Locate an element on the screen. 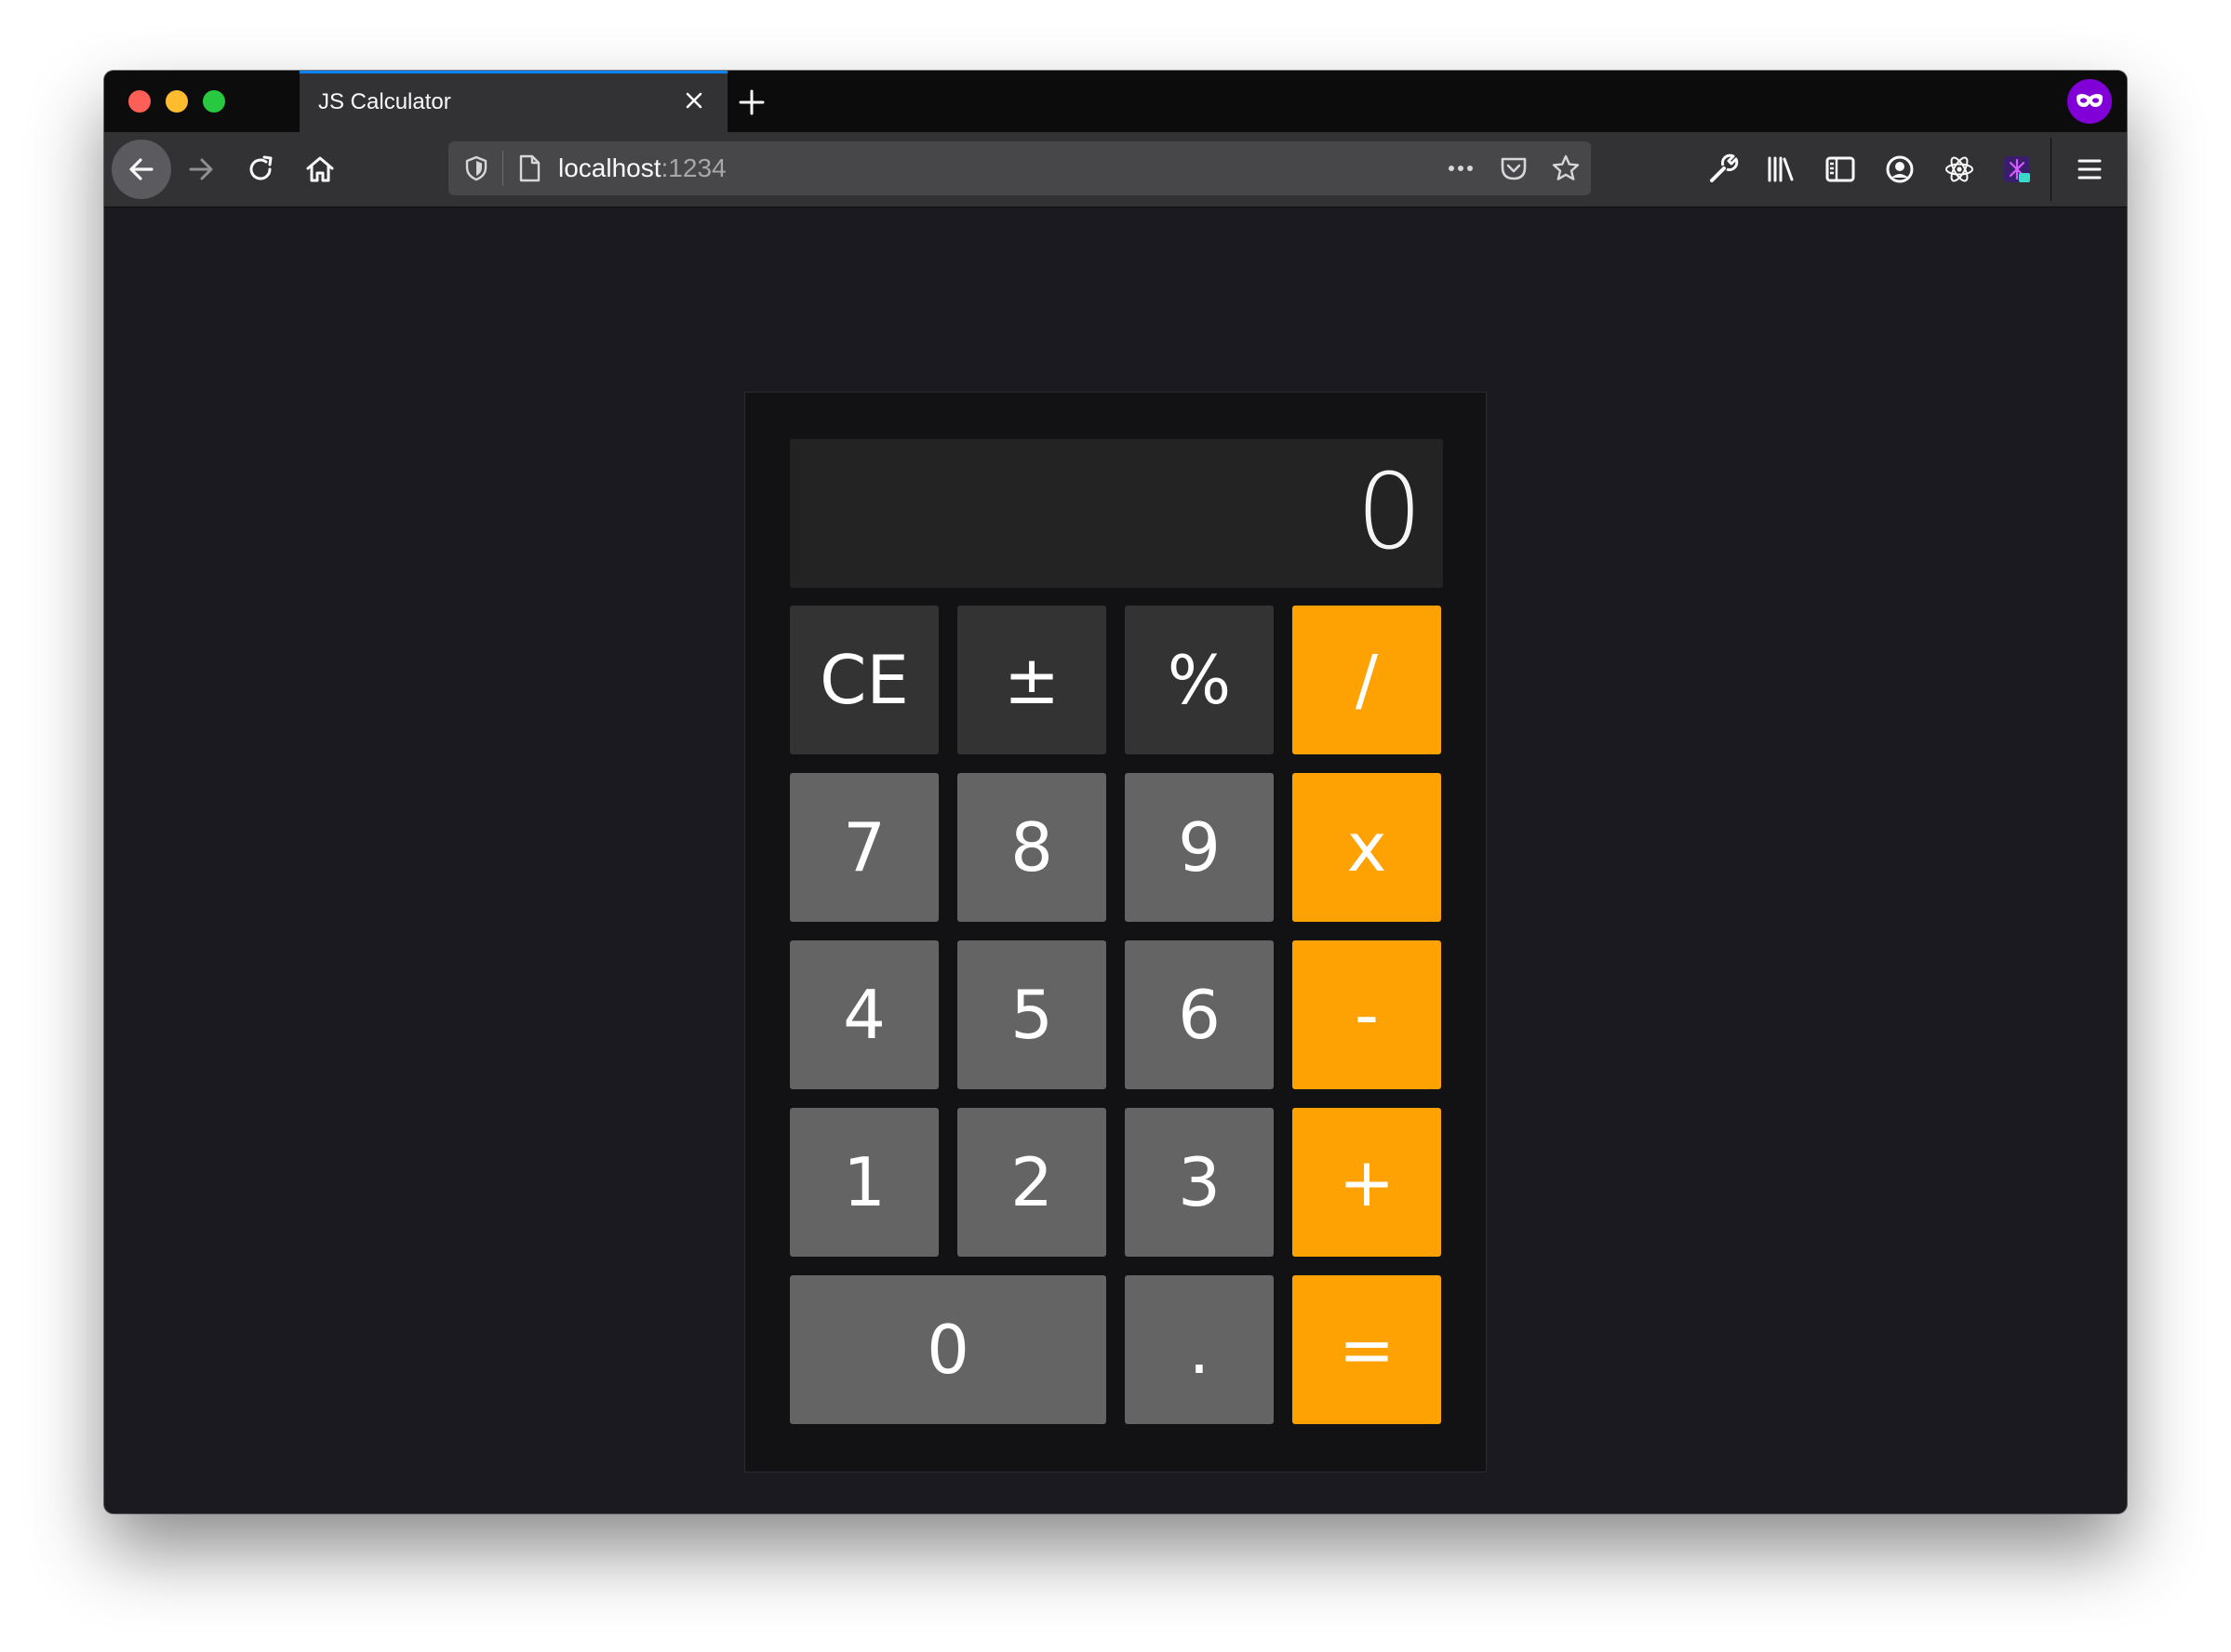 Image resolution: width=2231 pixels, height=1652 pixels. equals-button: = is located at coordinates (1366, 1349).